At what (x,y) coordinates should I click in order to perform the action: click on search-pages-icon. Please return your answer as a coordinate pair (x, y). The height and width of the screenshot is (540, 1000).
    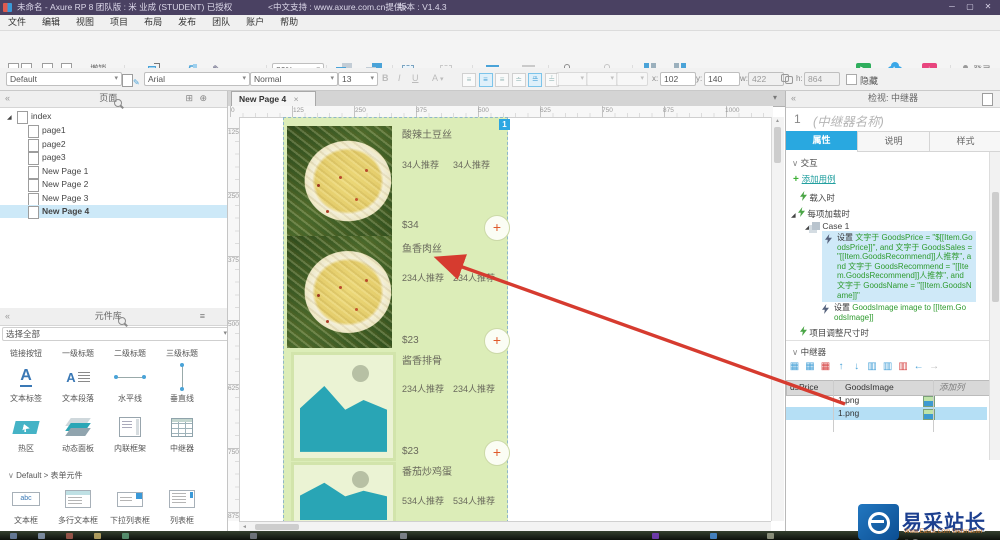
    Looking at the image, I should click on (117, 103).